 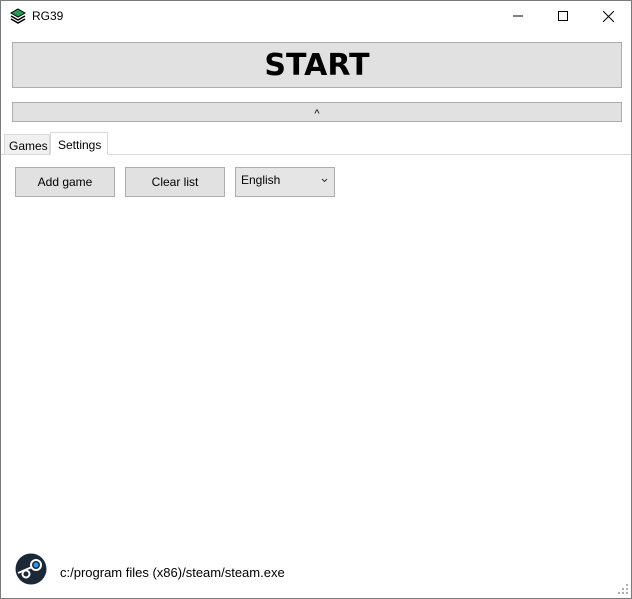 What do you see at coordinates (285, 182) in the screenshot?
I see `language-select: English` at bounding box center [285, 182].